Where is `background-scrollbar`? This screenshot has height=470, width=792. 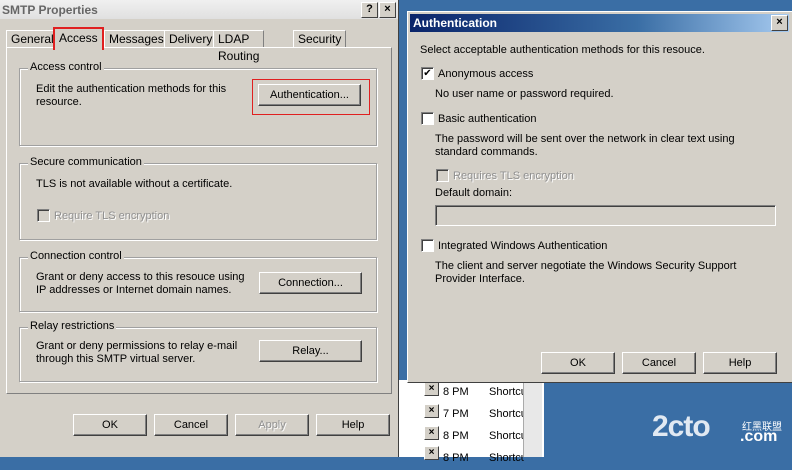
background-scrollbar is located at coordinates (532, 418).